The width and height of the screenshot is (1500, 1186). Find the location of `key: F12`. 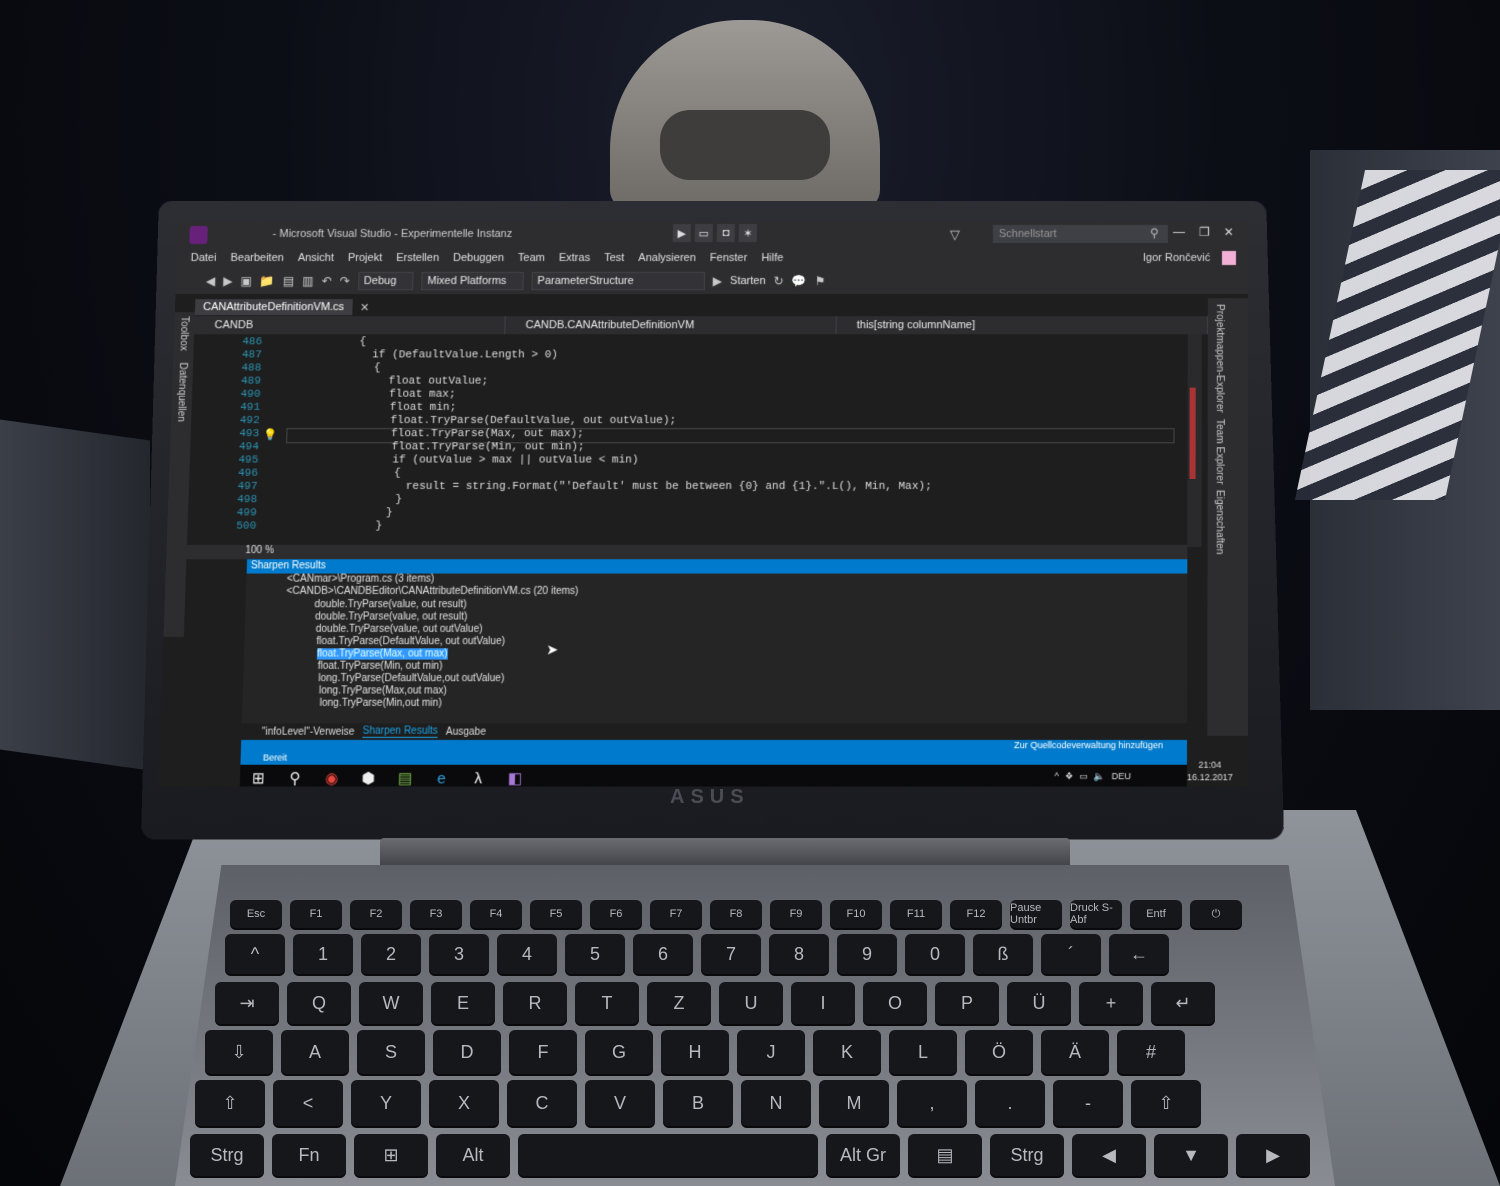

key: F12 is located at coordinates (976, 914).